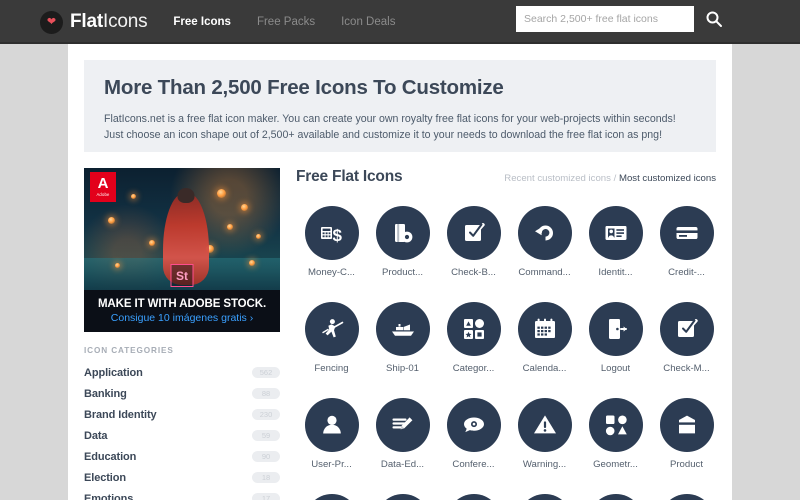 Image resolution: width=800 pixels, height=500 pixels. I want to click on search-button, so click(714, 19).